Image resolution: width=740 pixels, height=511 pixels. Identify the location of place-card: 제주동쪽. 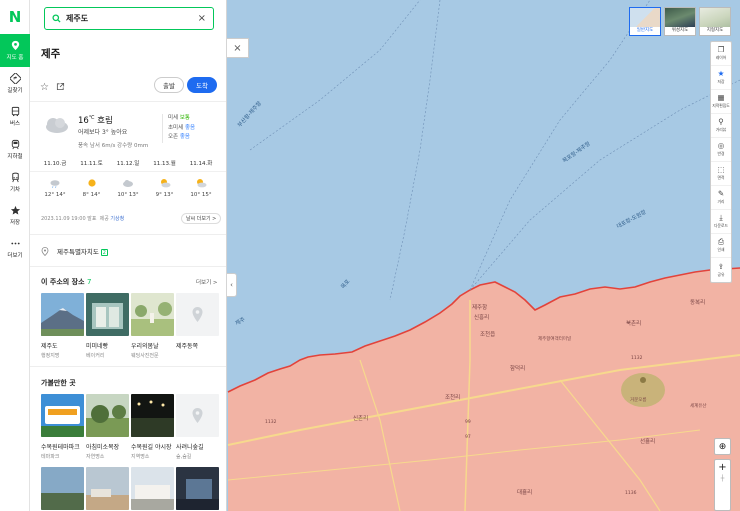
(197, 326).